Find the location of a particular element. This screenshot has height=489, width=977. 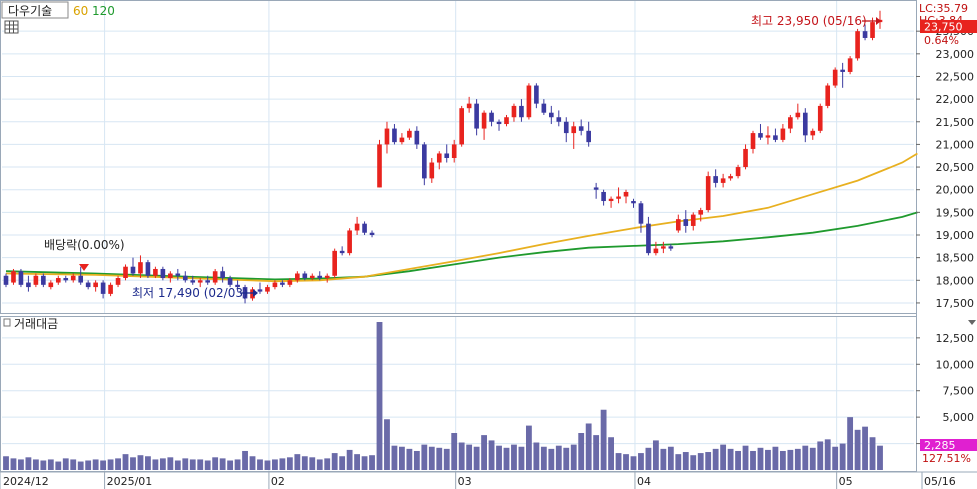

price-tick-label: 18,500 is located at coordinates (955, 258).